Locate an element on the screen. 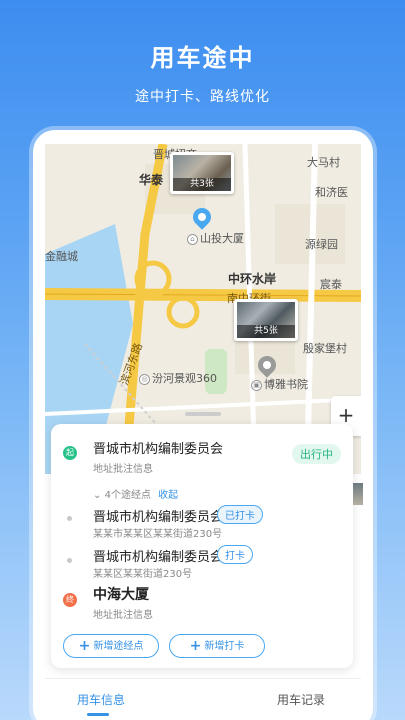 The image size is (405, 720). checked-in-badge: 已打卡 is located at coordinates (240, 514).